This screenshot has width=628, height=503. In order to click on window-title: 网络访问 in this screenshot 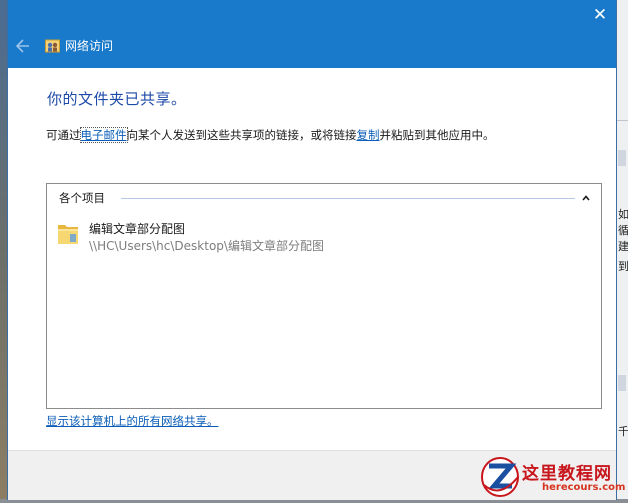, I will do `click(89, 46)`.